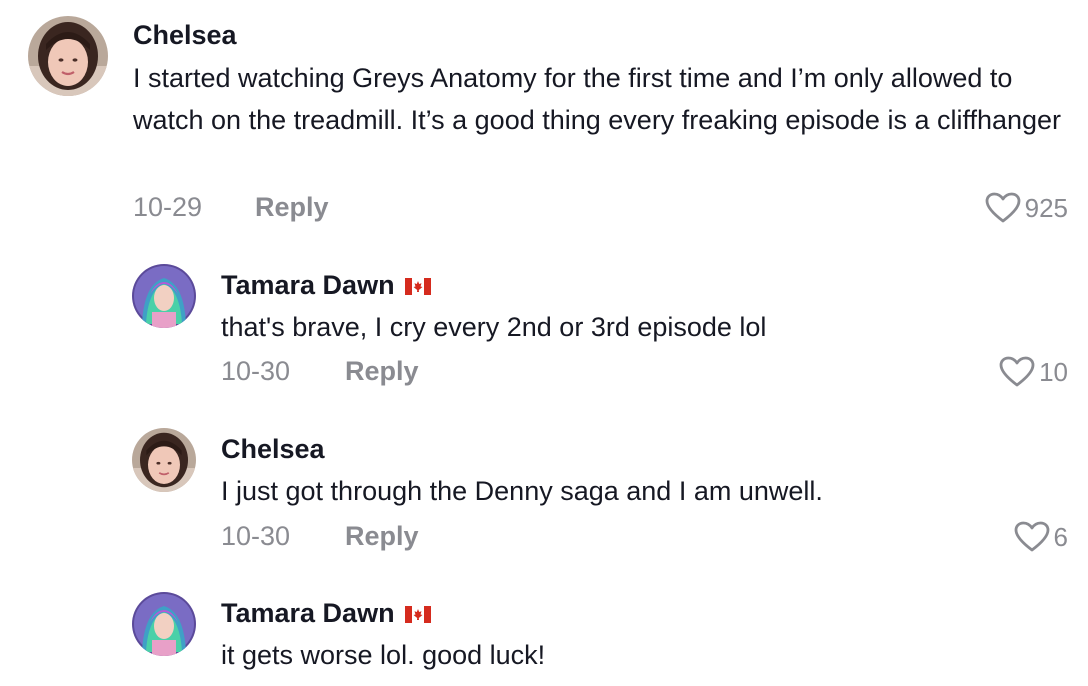 The image size is (1088, 686). I want to click on like-button: 6, so click(1041, 537).